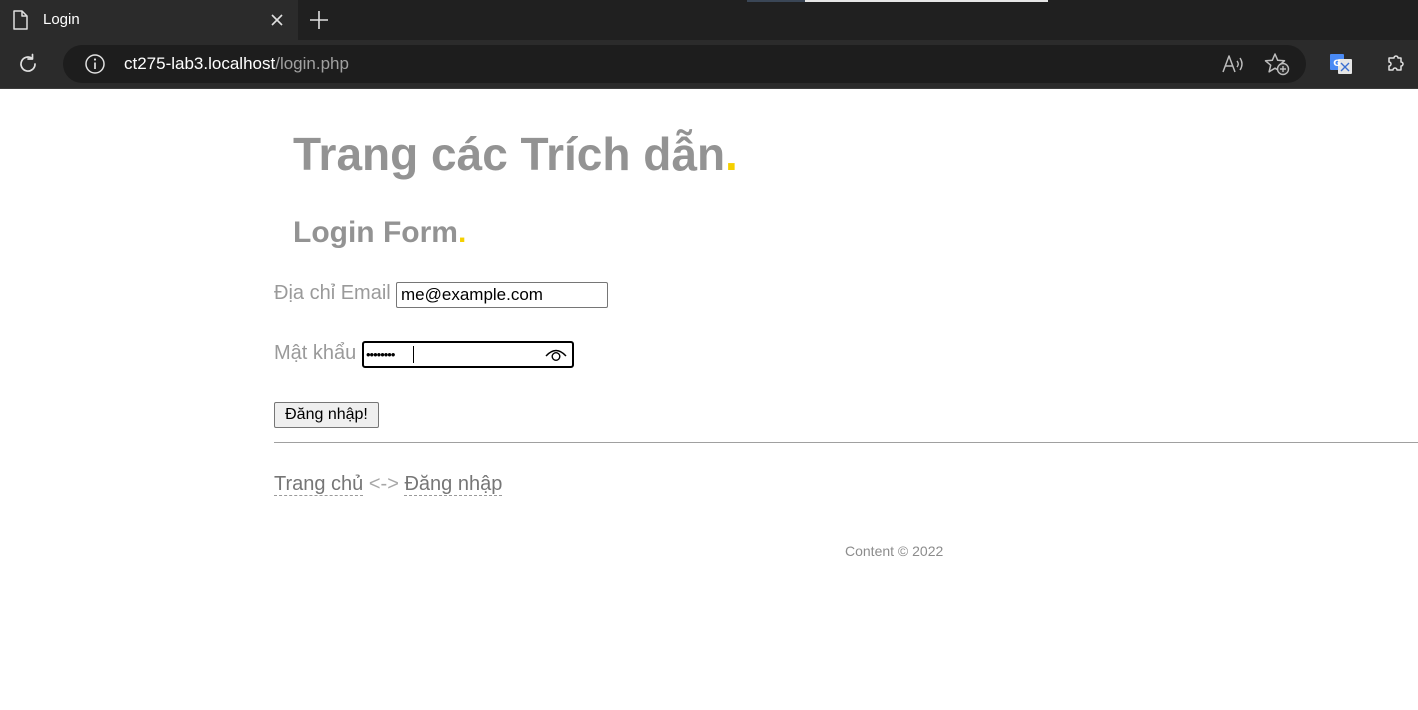  Describe the element at coordinates (846, 442) in the screenshot. I see `divider` at that location.